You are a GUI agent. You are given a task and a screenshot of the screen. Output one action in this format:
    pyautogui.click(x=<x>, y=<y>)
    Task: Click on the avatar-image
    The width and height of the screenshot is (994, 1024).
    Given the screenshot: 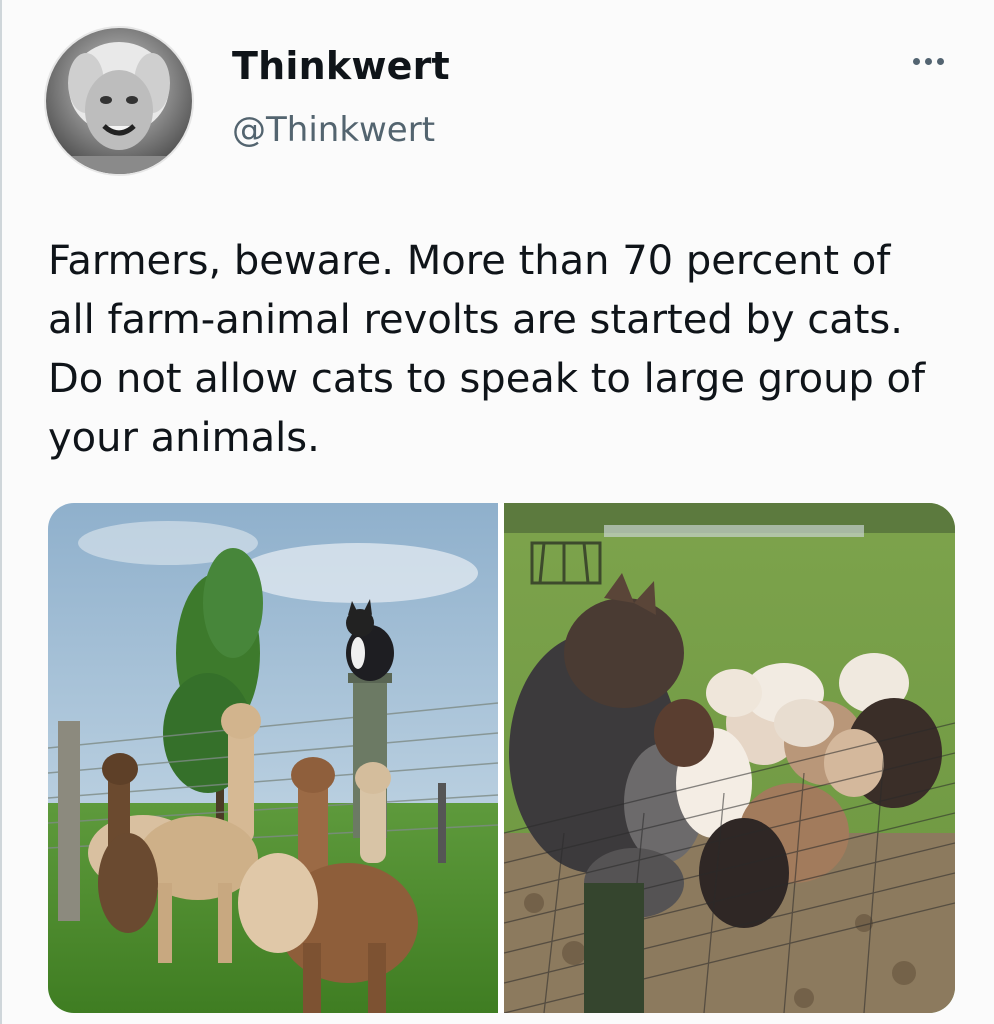 What is the action you would take?
    pyautogui.click(x=119, y=101)
    